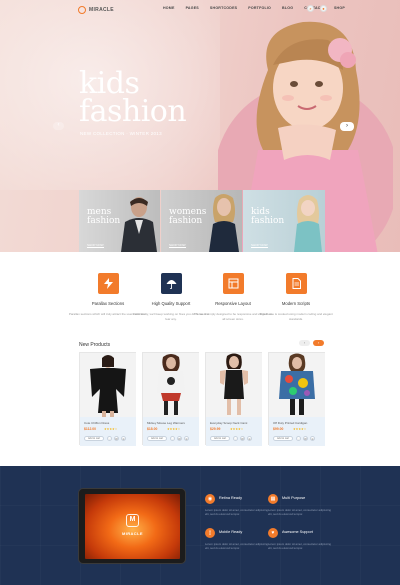  I want to click on product-1-image, so click(108, 386).